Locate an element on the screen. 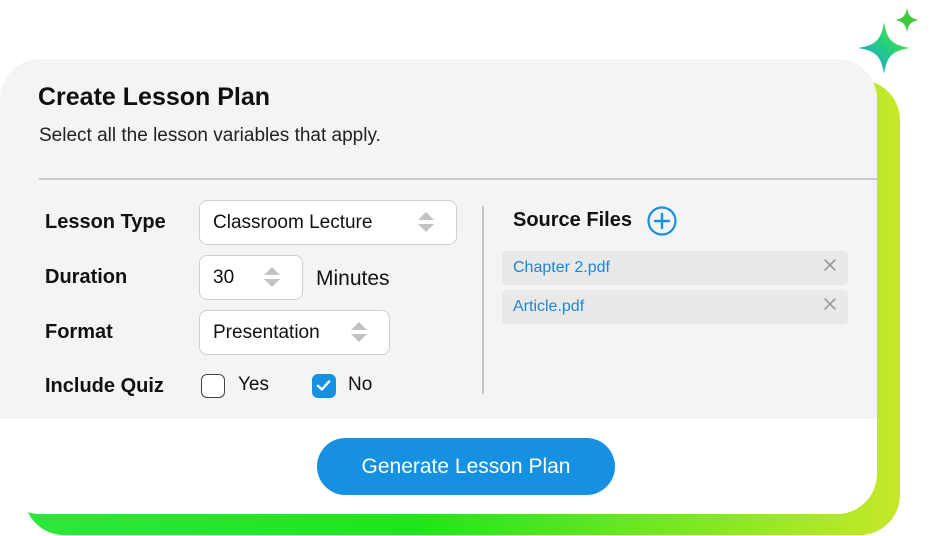  generate-lesson-plan-button: Generate Lesson Plan is located at coordinates (466, 466).